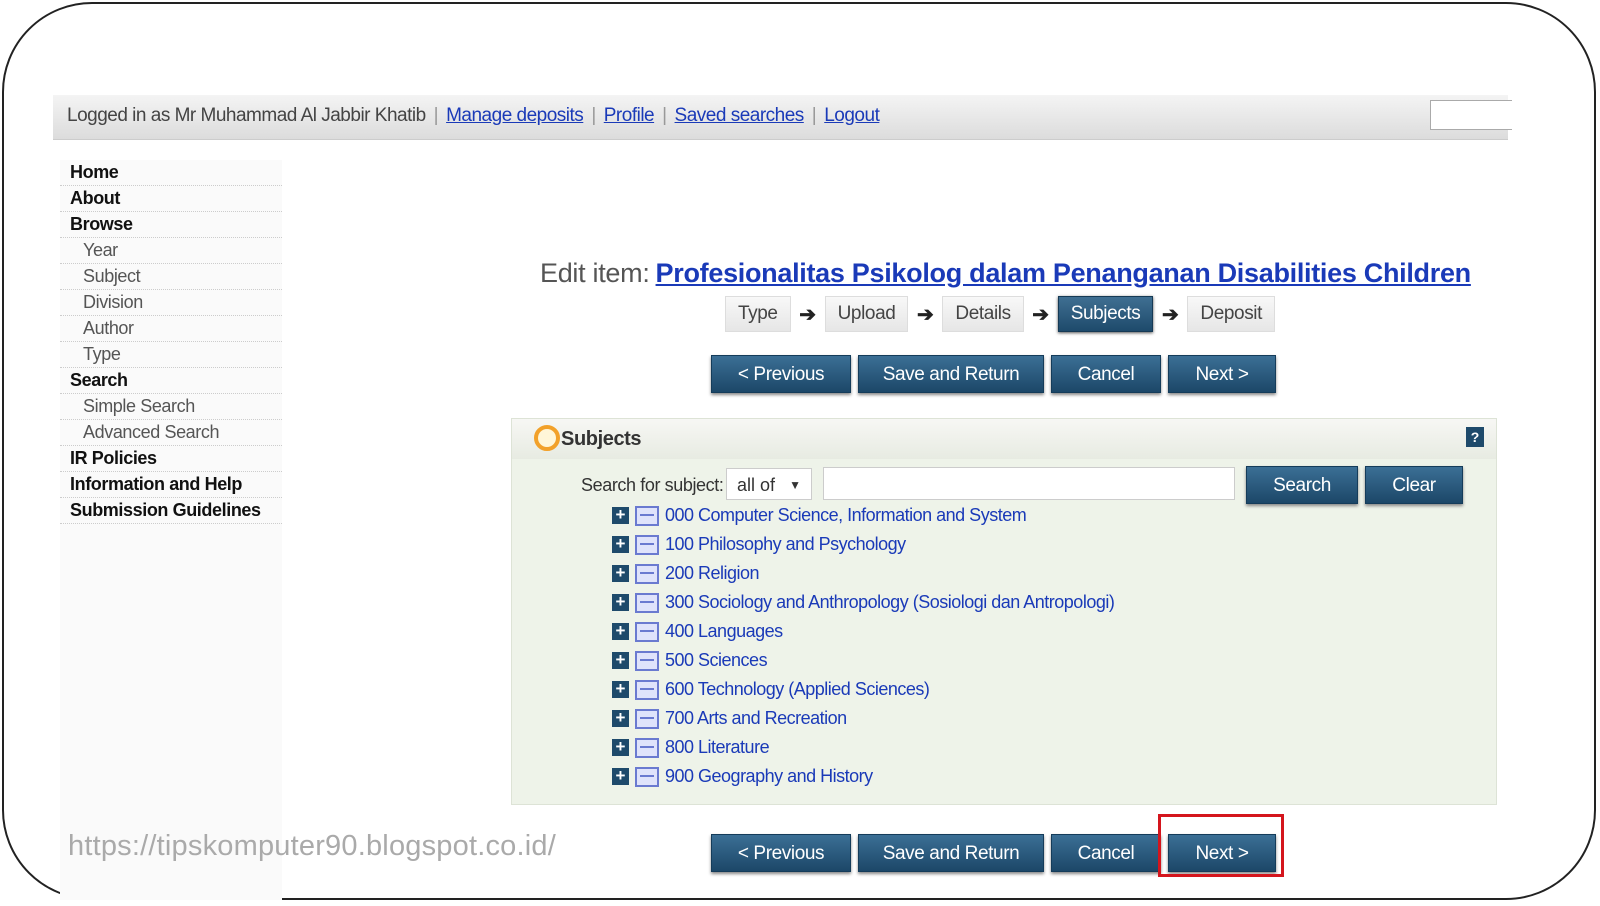 This screenshot has width=1600, height=906. Describe the element at coordinates (171, 225) in the screenshot. I see `sidebar-item-browse: Browse` at that location.